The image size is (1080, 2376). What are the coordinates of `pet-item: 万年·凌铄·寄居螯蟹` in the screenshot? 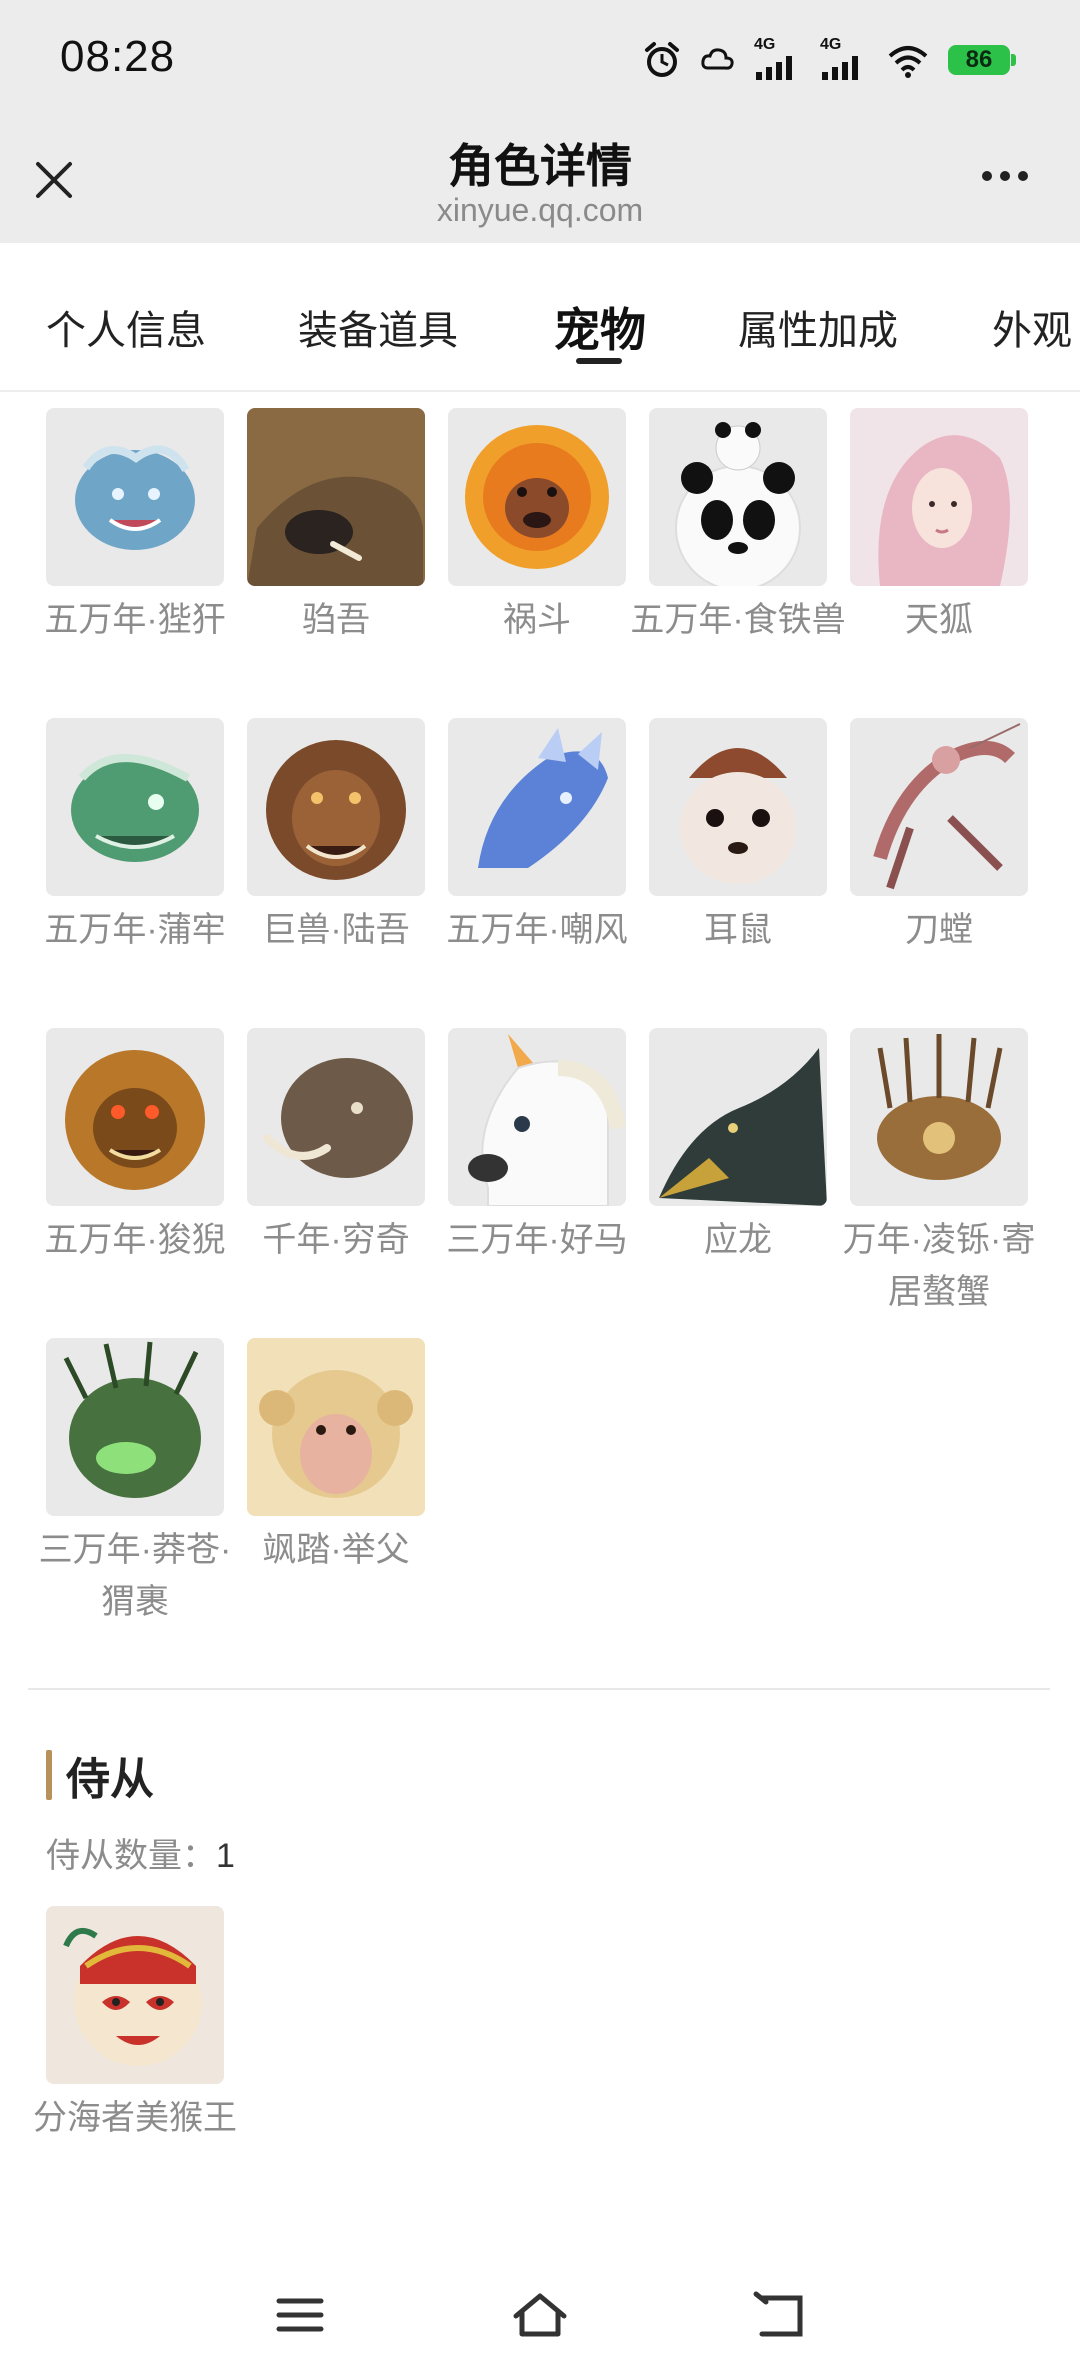 It's located at (939, 1173).